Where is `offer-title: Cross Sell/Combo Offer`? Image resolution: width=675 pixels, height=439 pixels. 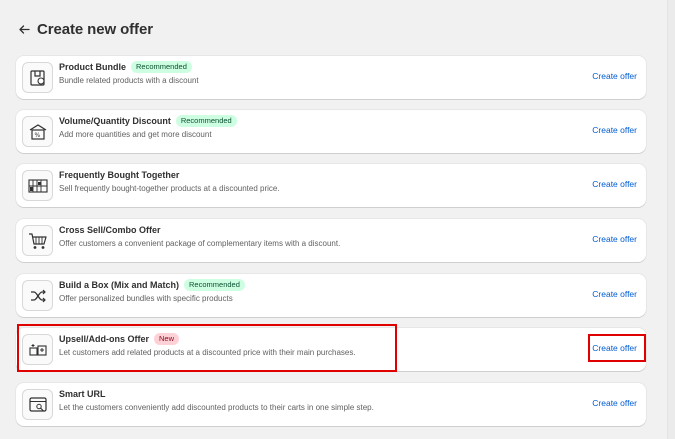 offer-title: Cross Sell/Combo Offer is located at coordinates (110, 229).